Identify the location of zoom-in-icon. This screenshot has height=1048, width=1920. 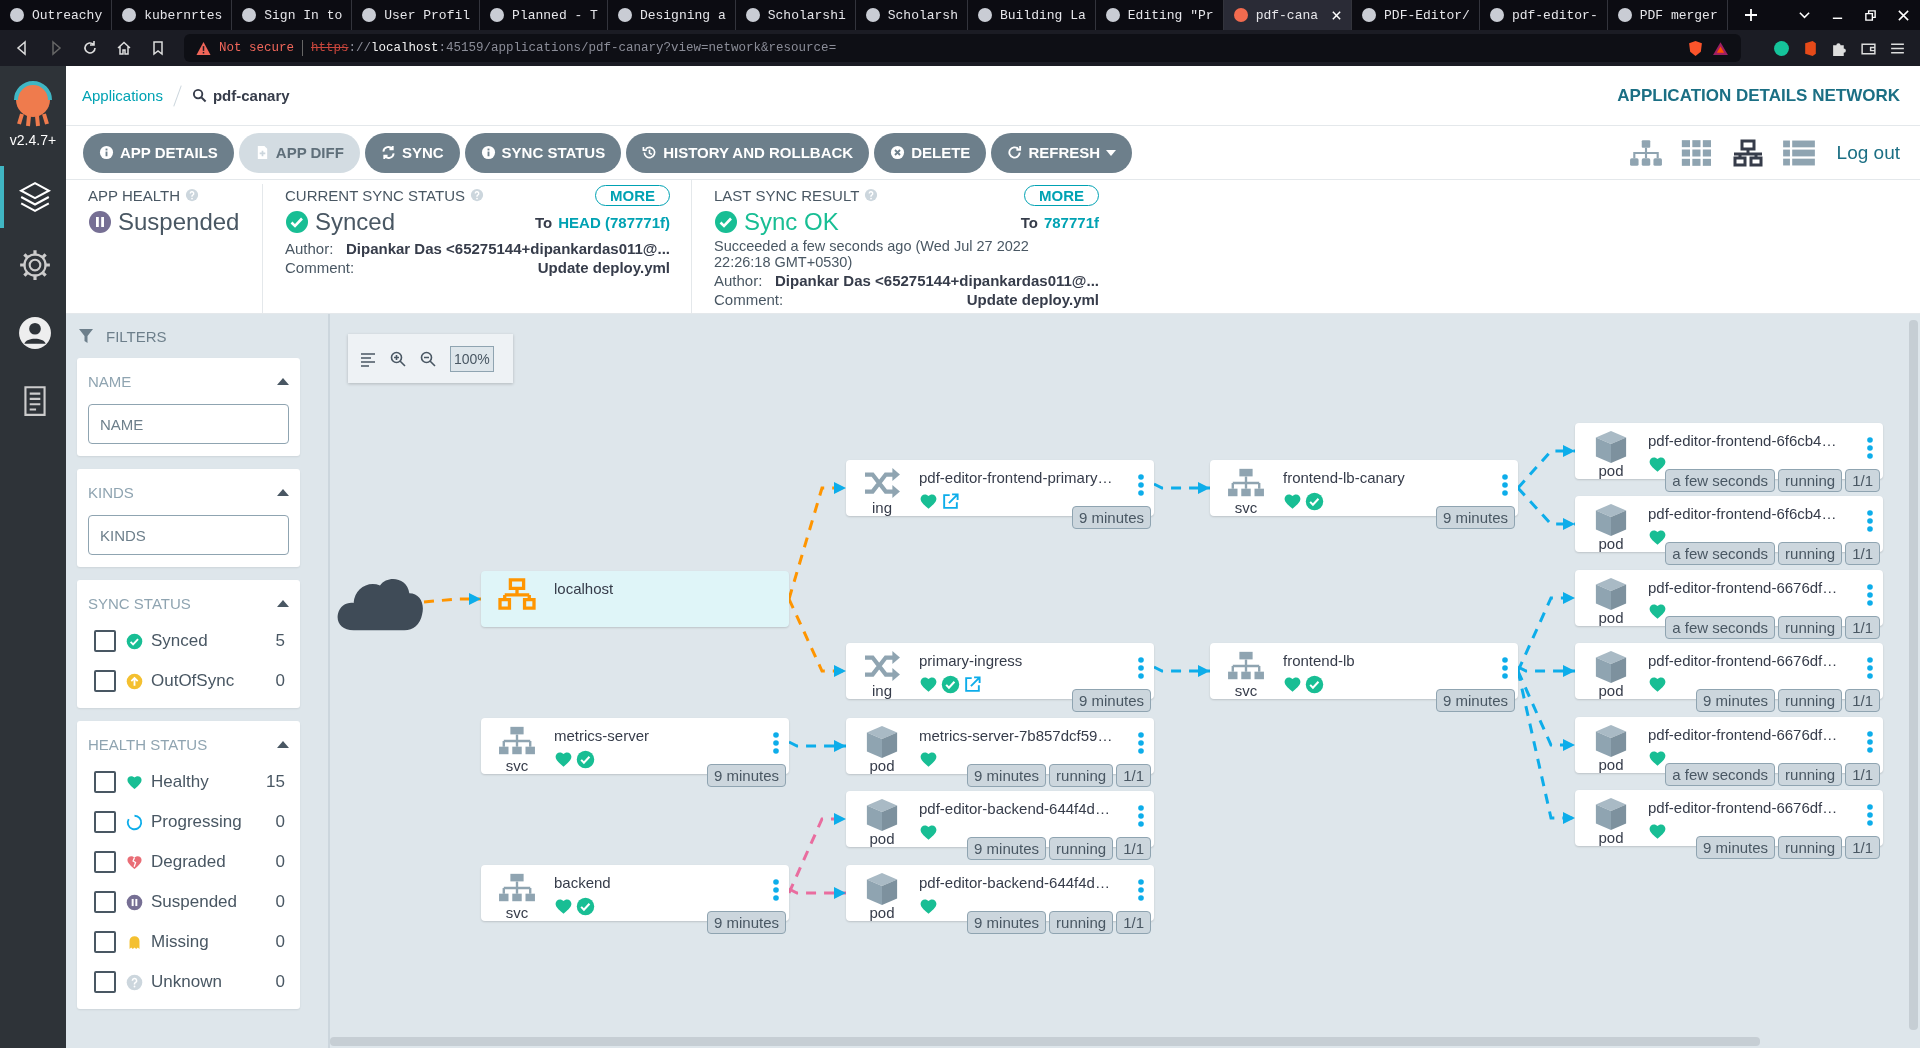
(398, 358).